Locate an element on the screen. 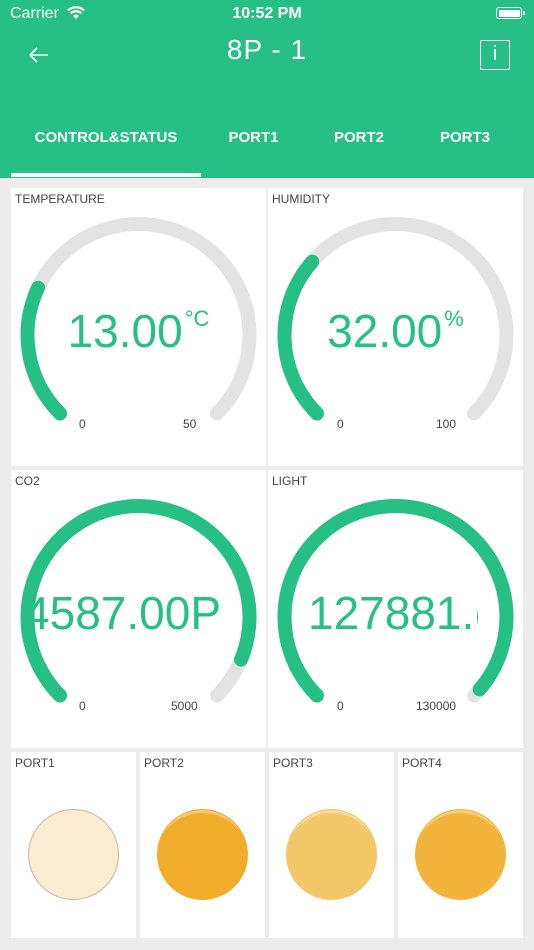  port1-led is located at coordinates (73, 854).